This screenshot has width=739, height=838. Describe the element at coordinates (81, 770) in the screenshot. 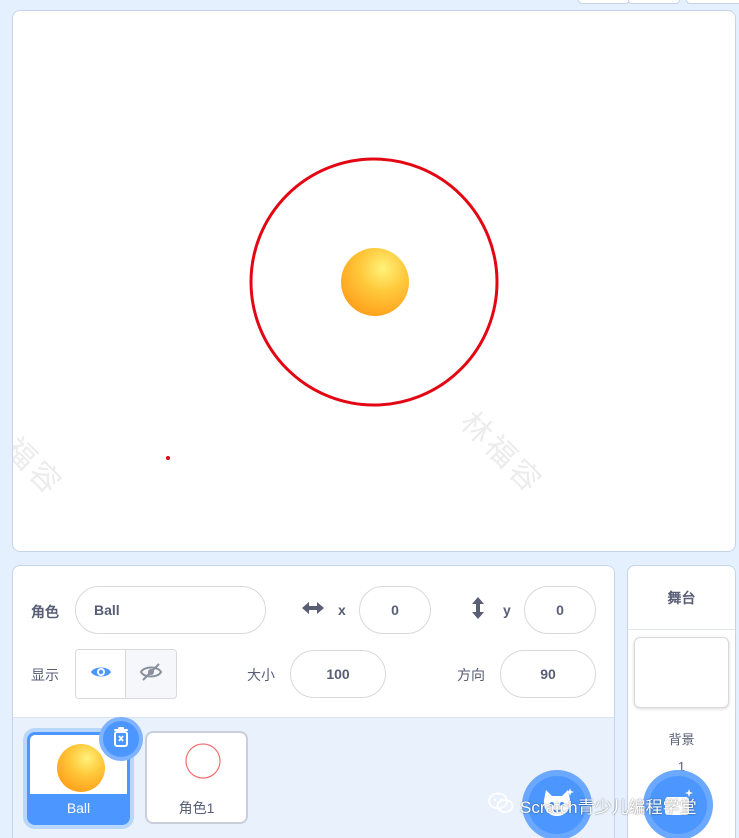

I see `ball-thumbnail` at that location.